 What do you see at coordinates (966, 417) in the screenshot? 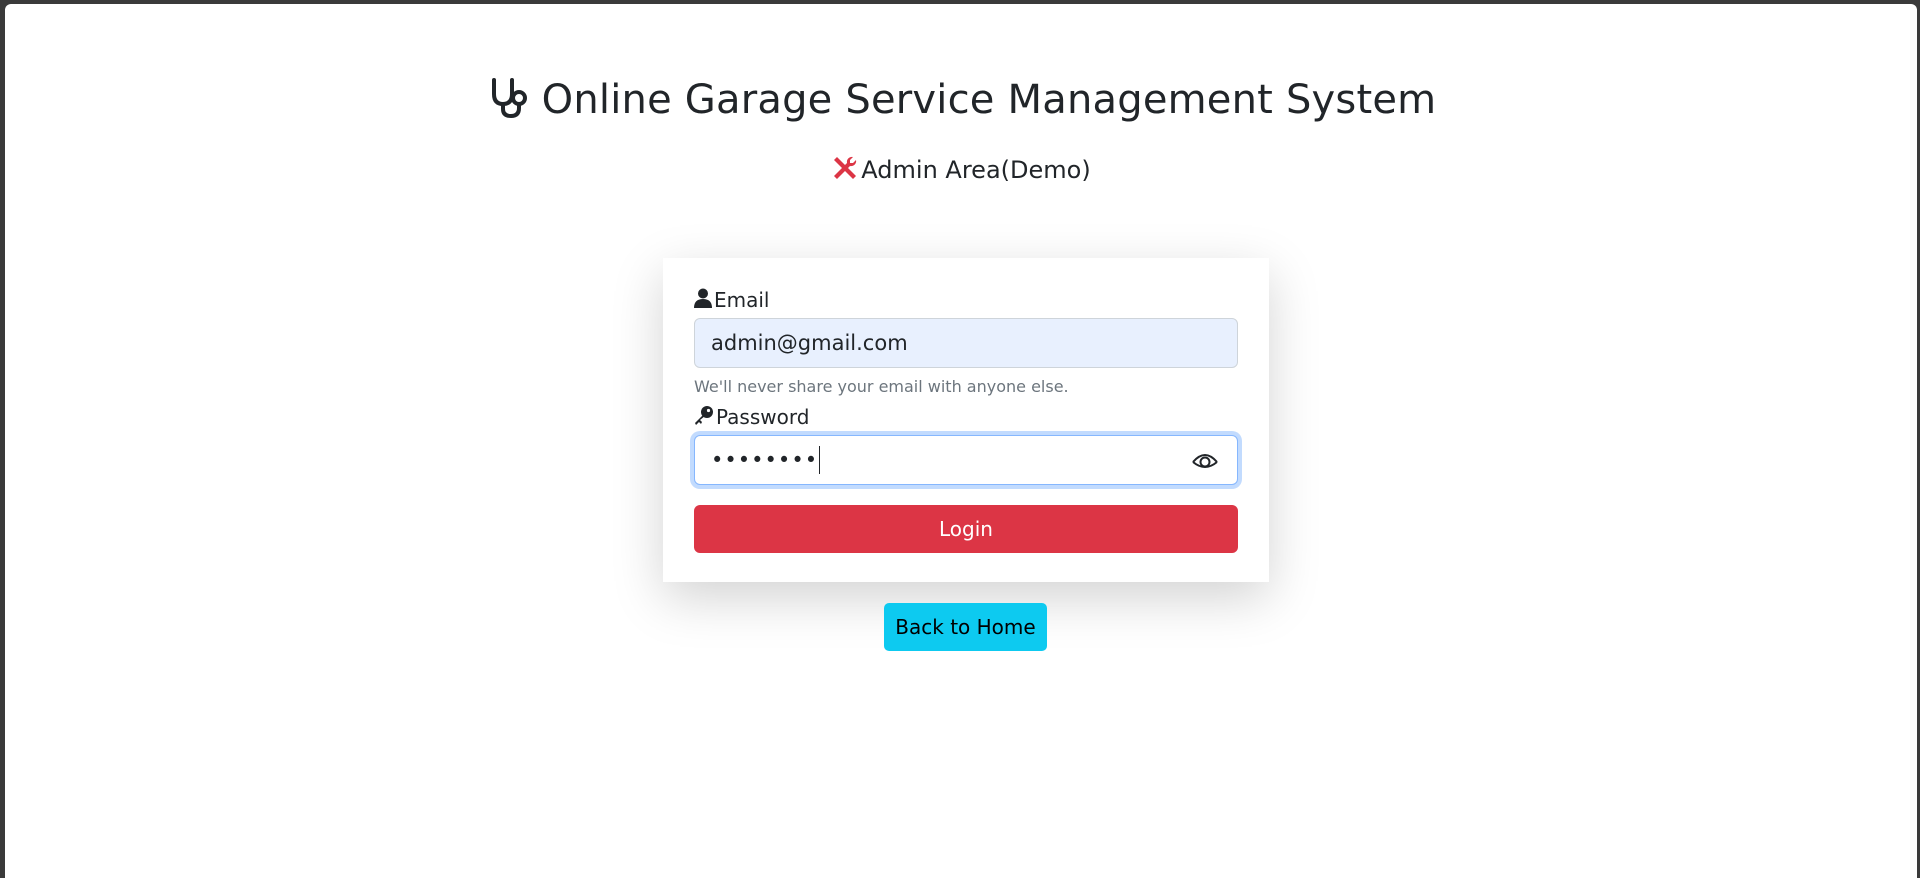
I see `password-label: Password` at bounding box center [966, 417].